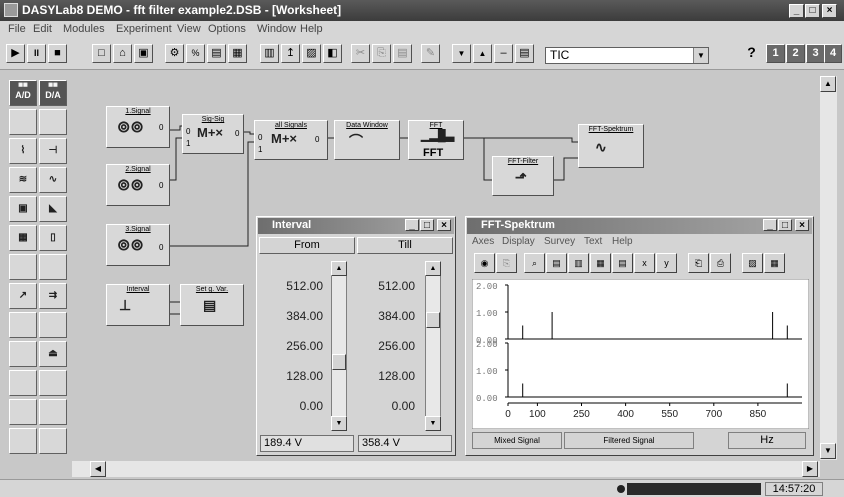 This screenshot has height=497, width=844. Describe the element at coordinates (796, 11) in the screenshot. I see `minimize-button: _` at that location.